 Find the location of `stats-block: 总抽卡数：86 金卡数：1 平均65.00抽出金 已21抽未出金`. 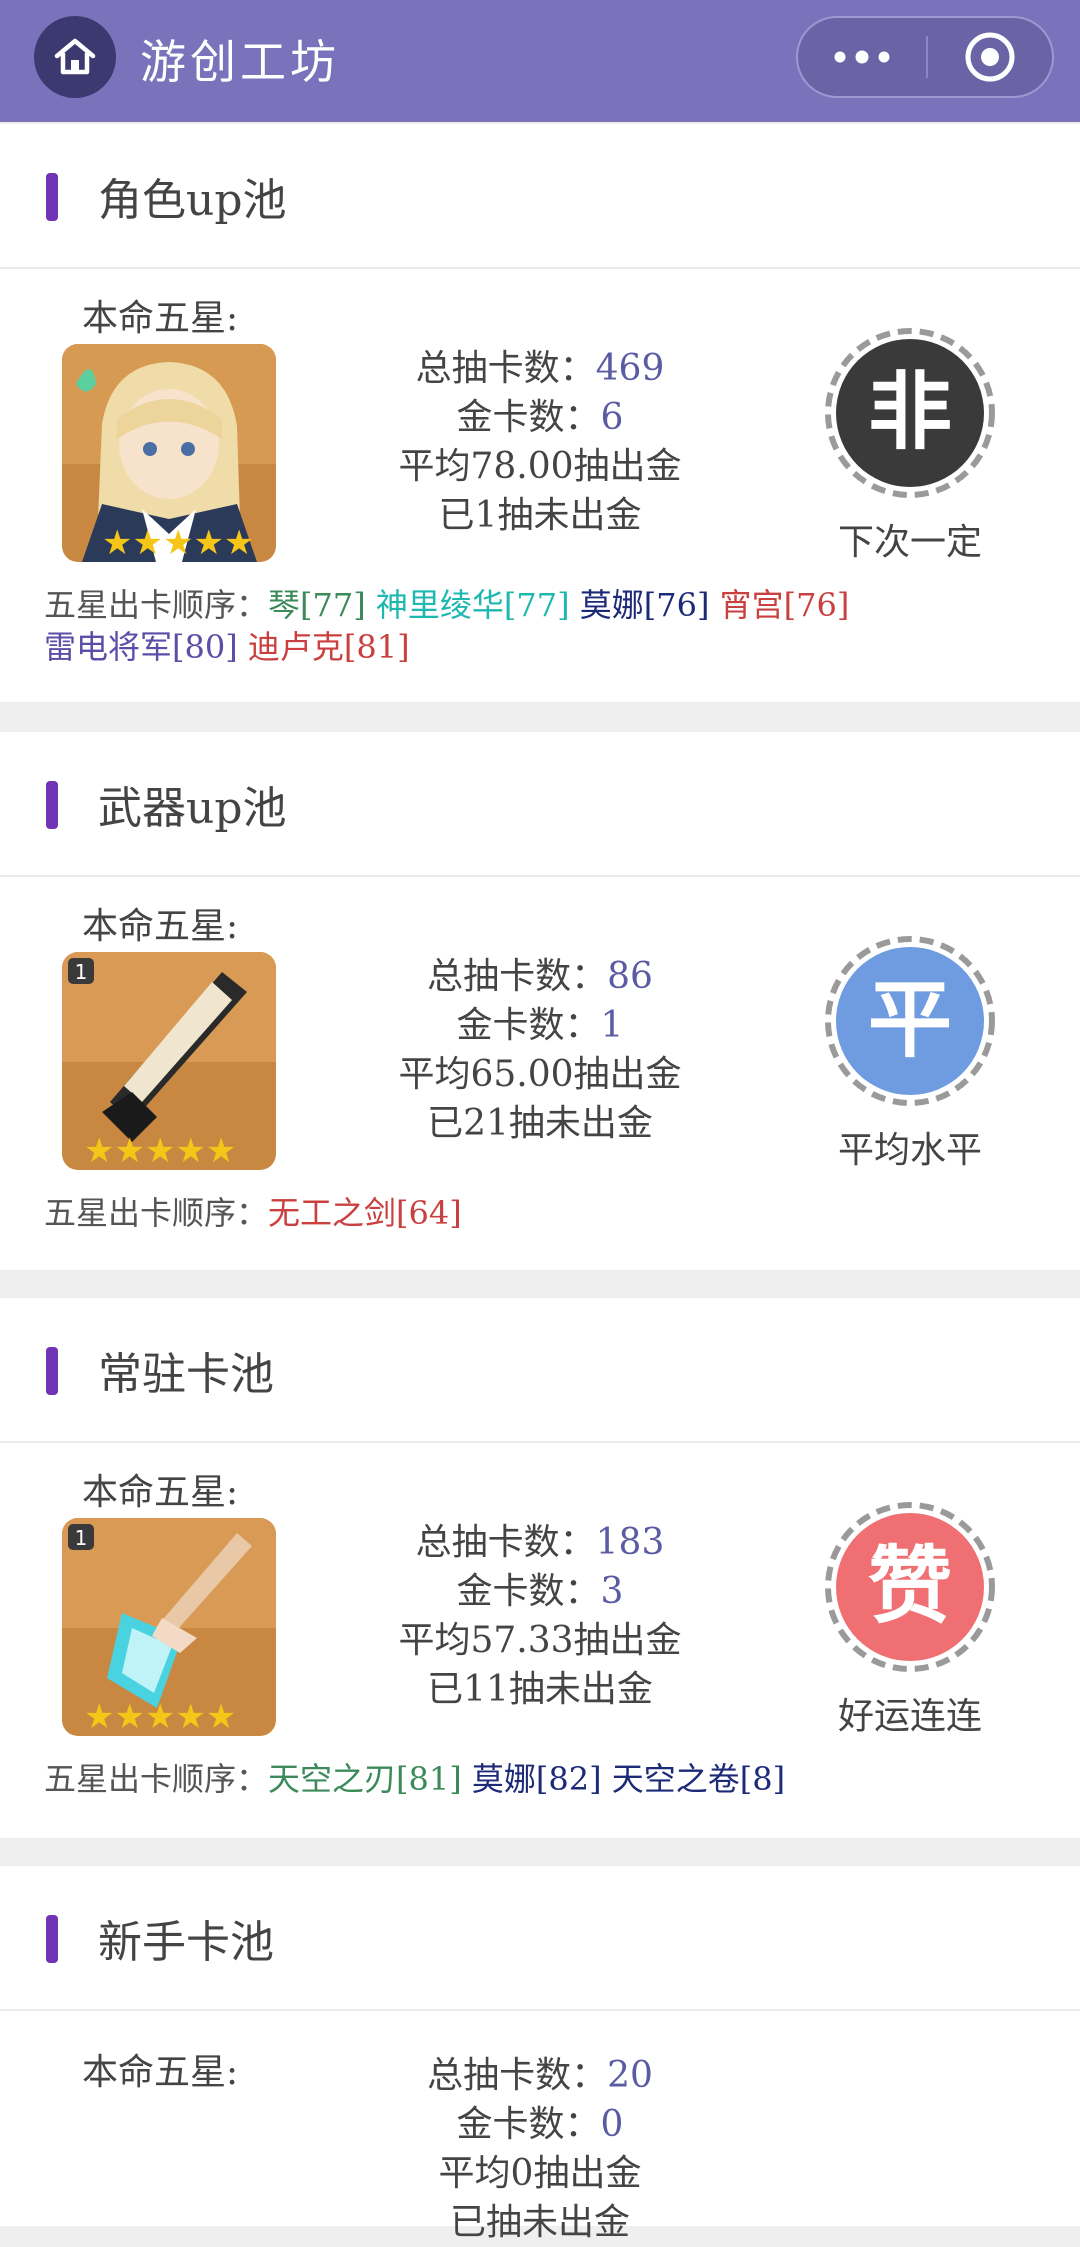

stats-block: 总抽卡数：86 金卡数：1 平均65.00抽出金 已21抽未出金 is located at coordinates (540, 1050).